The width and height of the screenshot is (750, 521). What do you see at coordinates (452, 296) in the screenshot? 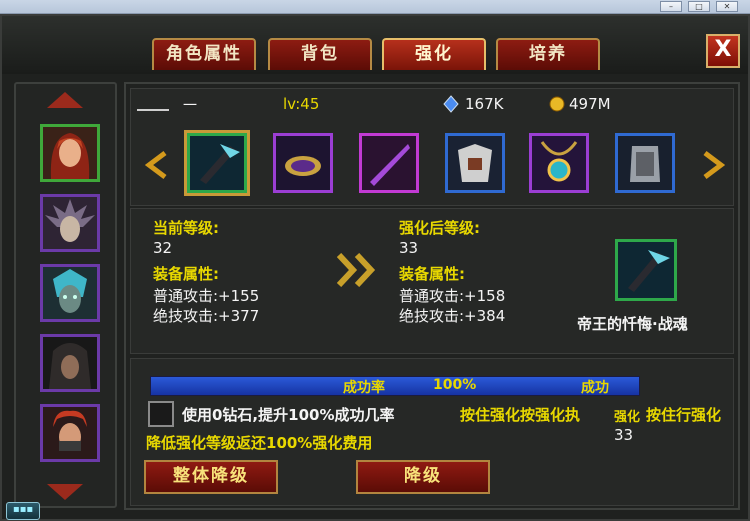
I see `after-normal-attack: 普通攻击:+158` at bounding box center [452, 296].